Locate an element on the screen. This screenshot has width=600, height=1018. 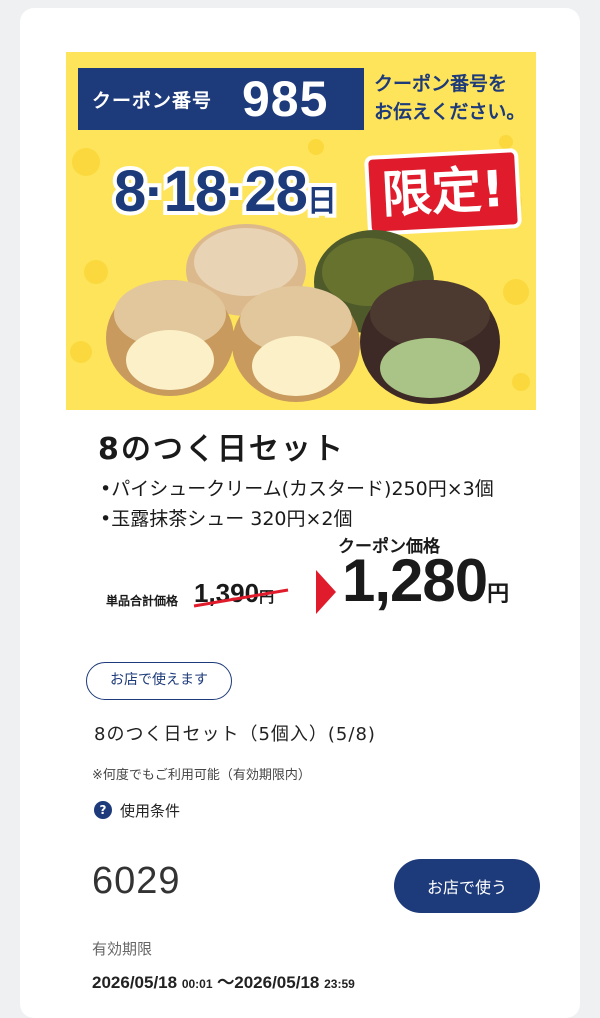
valid-days: 8·18·28日 is located at coordinates (225, 191).